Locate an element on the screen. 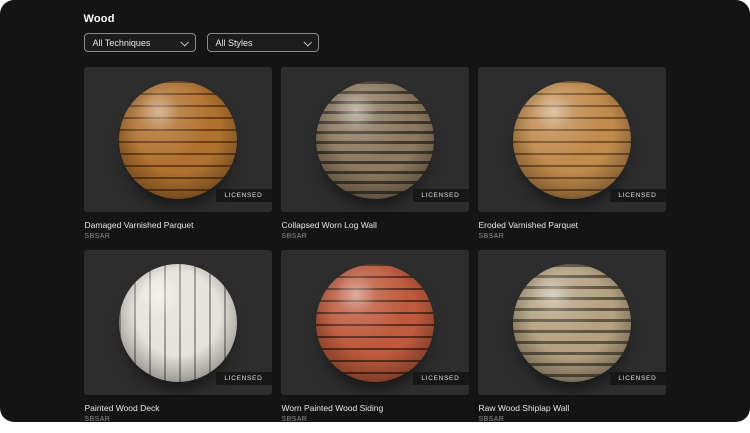 This screenshot has width=750, height=433. material-card: LICENSED Worn Painted Wood Siding SBSAR is located at coordinates (374, 341).